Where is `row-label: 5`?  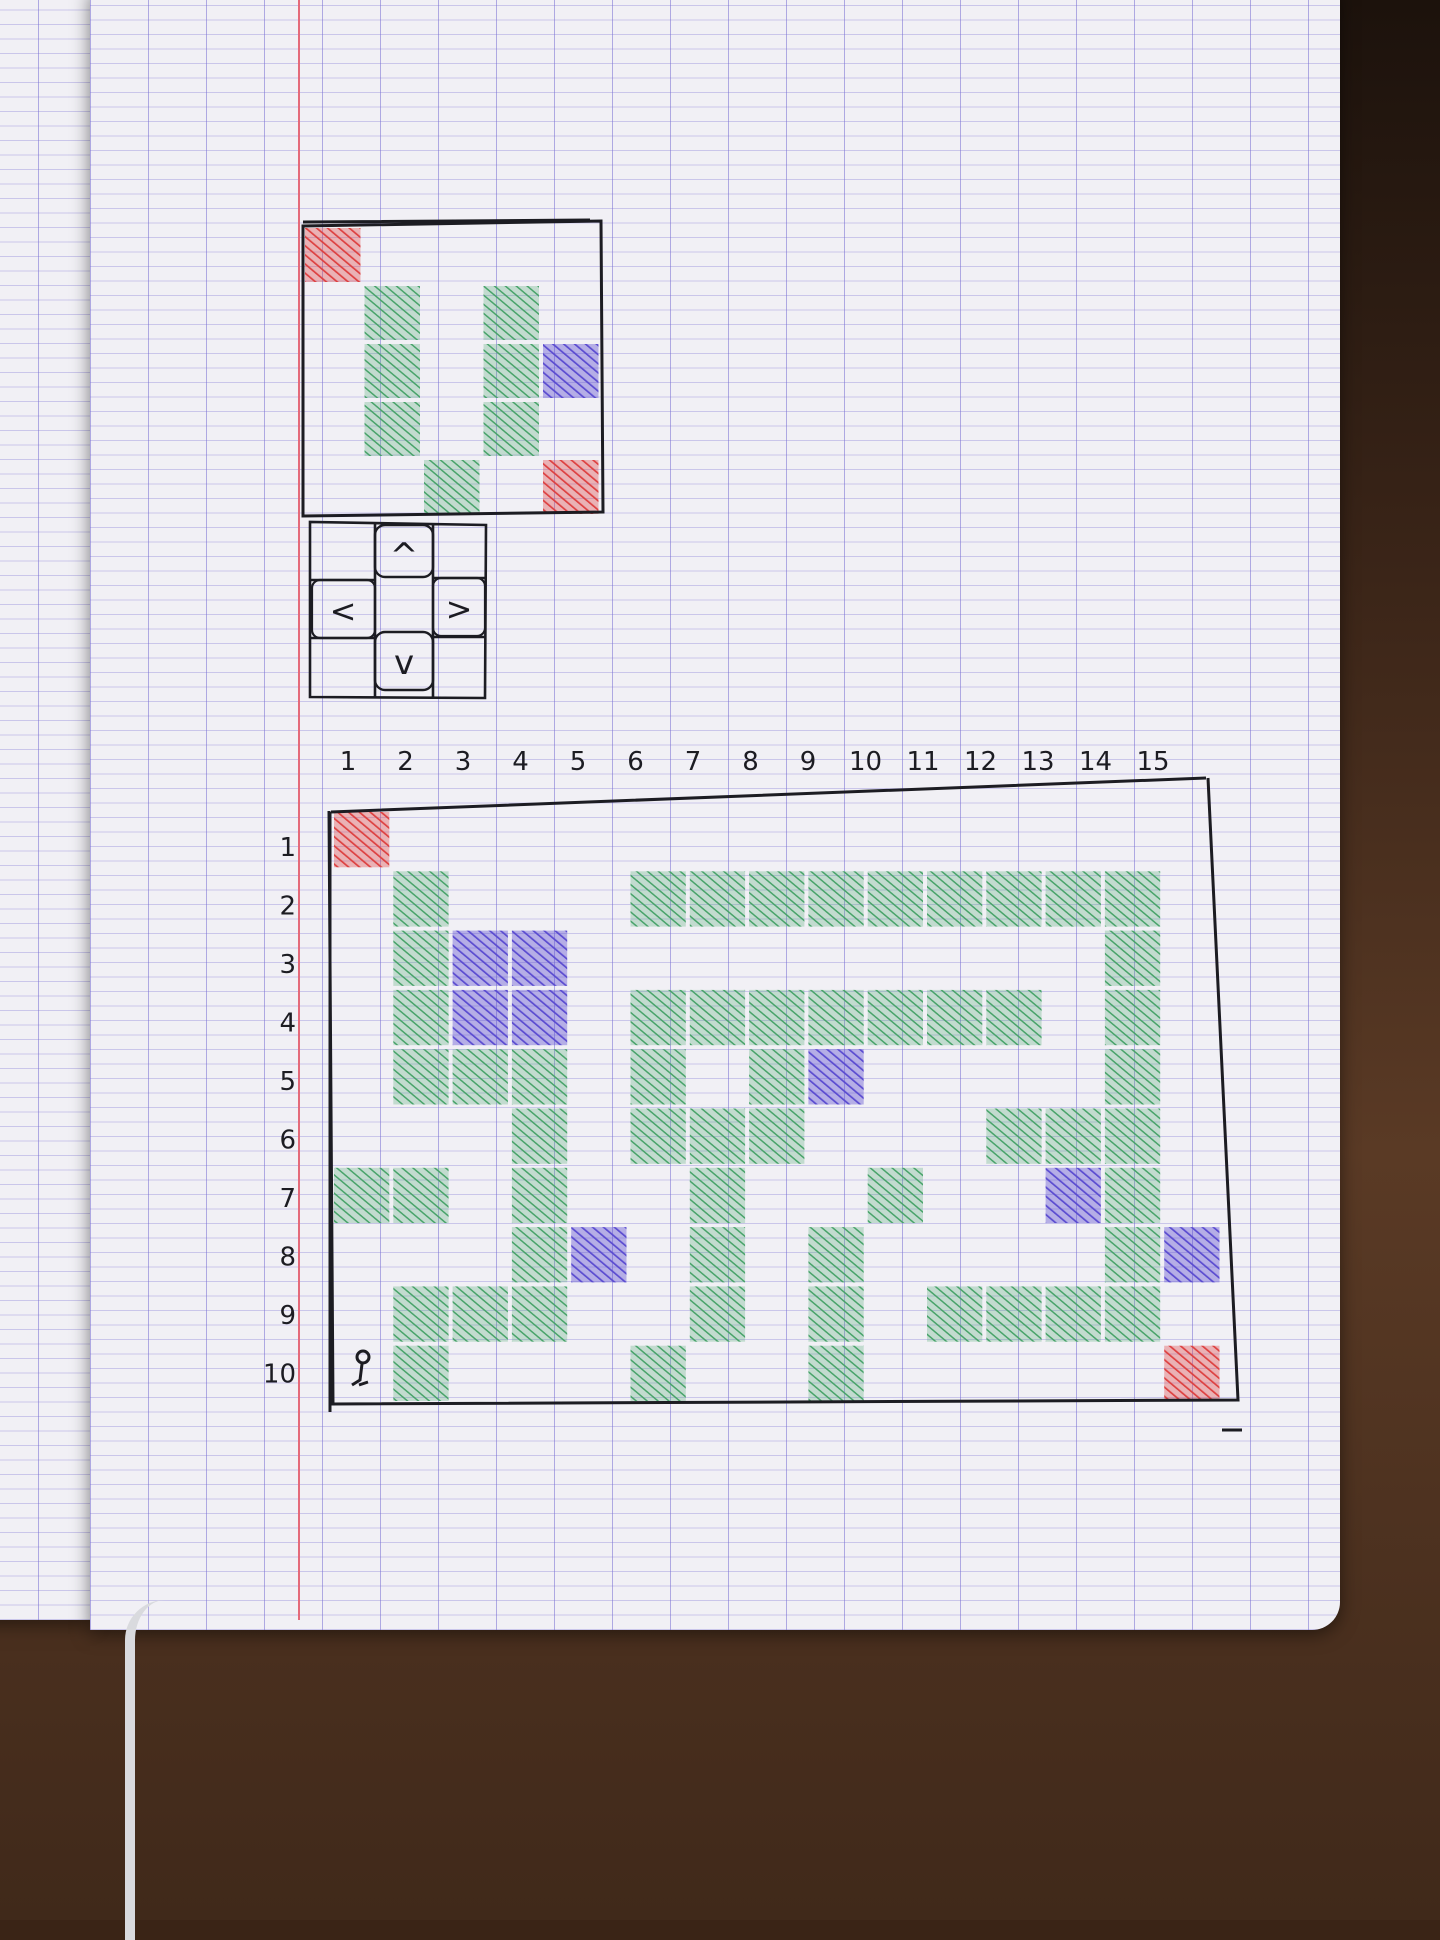 row-label: 5 is located at coordinates (287, 1082).